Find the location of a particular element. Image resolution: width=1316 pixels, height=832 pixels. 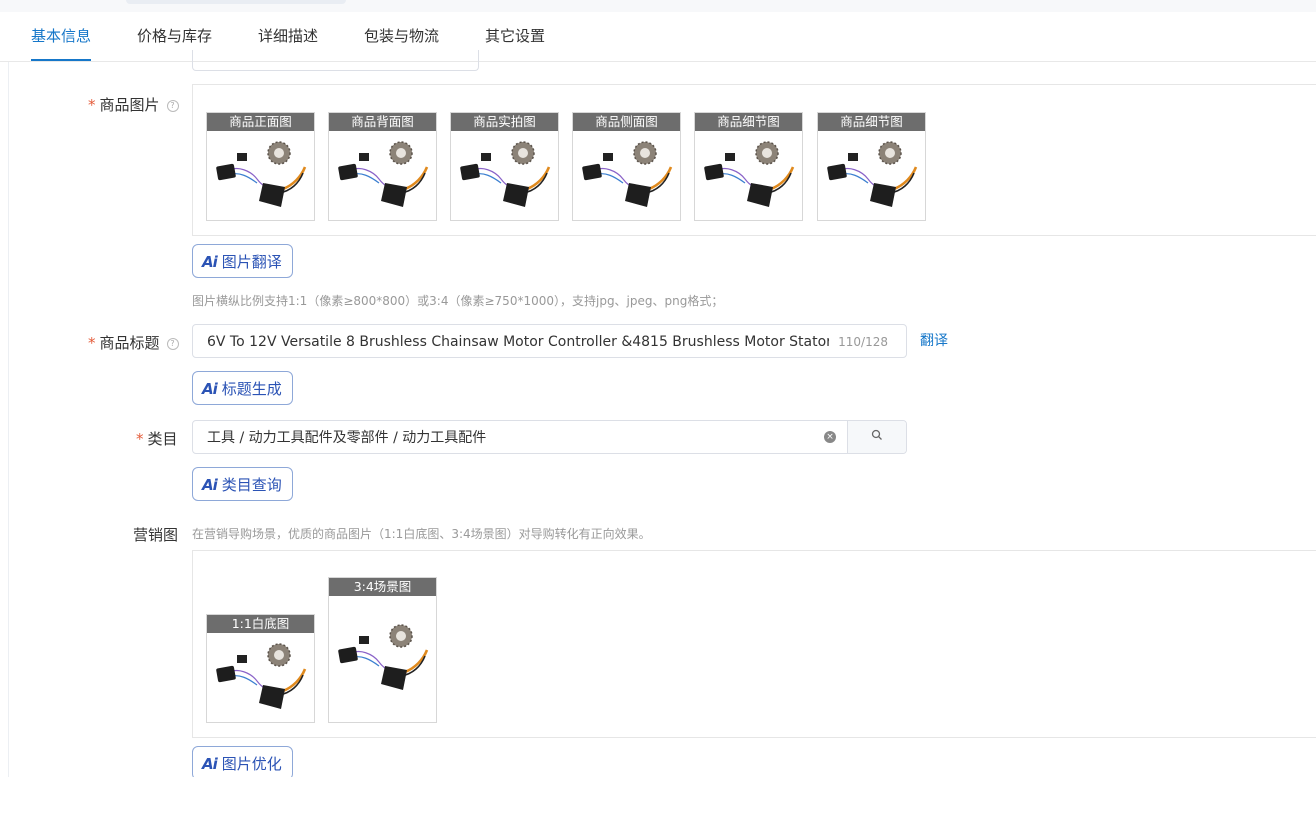

top-strip-pill is located at coordinates (236, 2).